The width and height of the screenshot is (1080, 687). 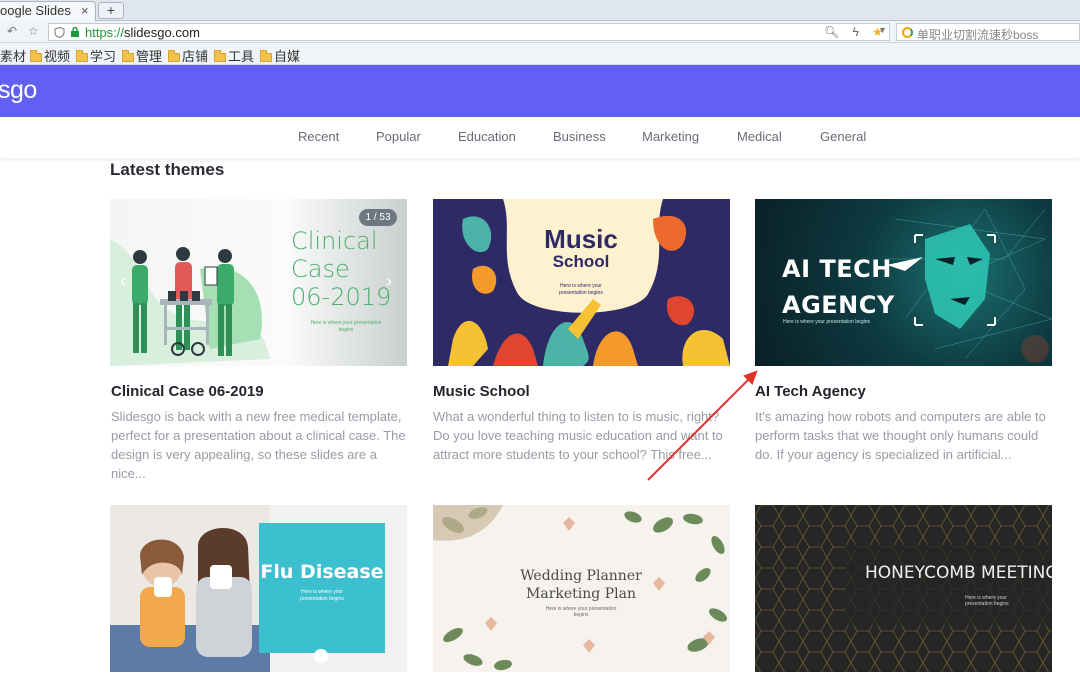 What do you see at coordinates (702, 425) in the screenshot?
I see `annotation-arrow` at bounding box center [702, 425].